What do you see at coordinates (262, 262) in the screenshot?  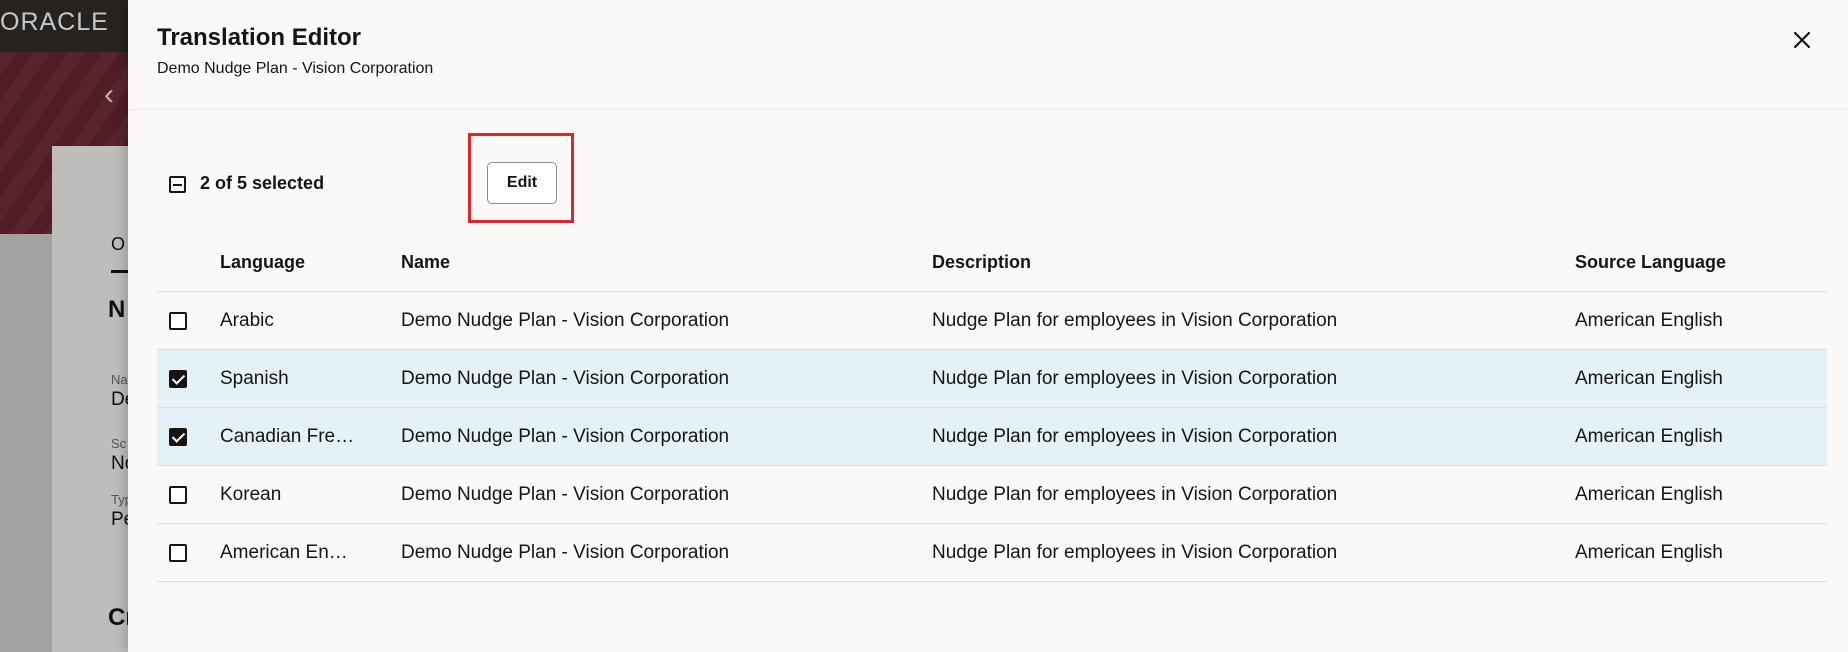 I see `column-header-language: Language` at bounding box center [262, 262].